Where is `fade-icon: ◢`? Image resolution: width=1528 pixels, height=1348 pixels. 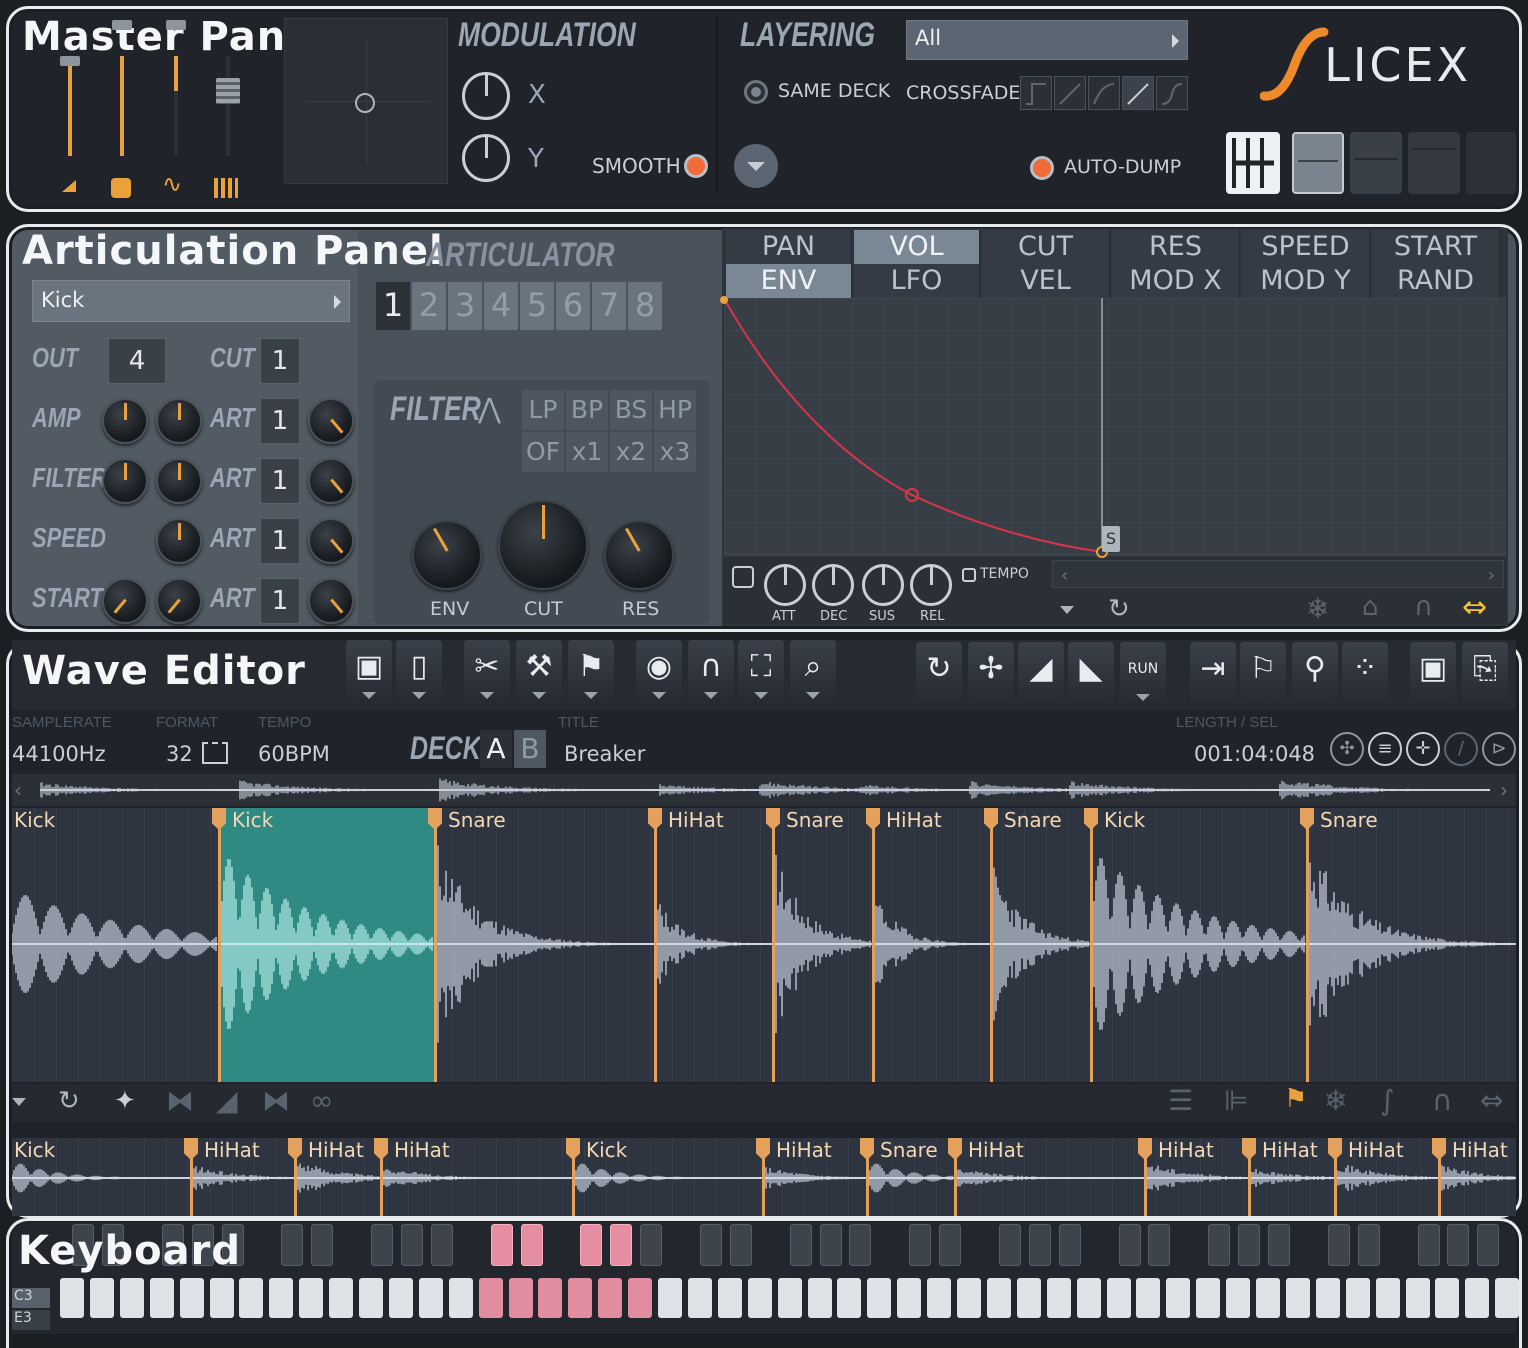
fade-icon: ◢ is located at coordinates (227, 1100).